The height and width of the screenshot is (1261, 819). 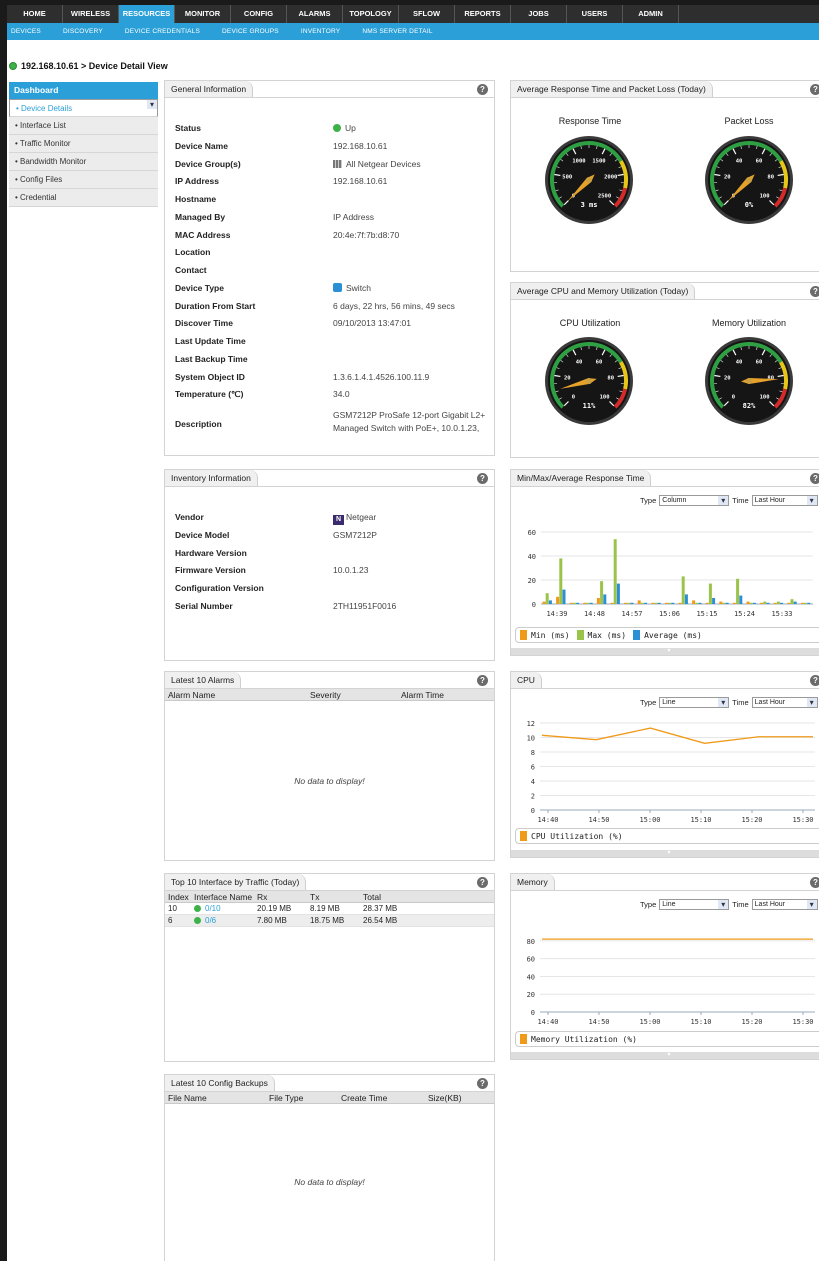 I want to click on type-select: Column, so click(x=694, y=500).